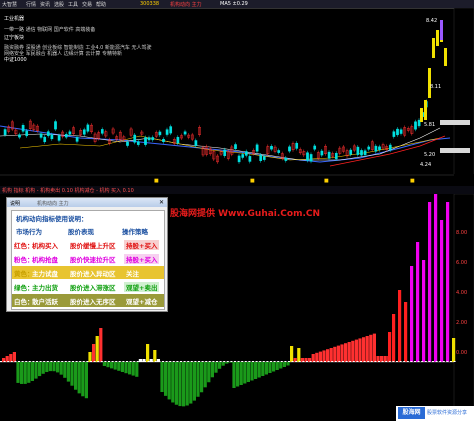 The image size is (474, 421). Describe the element at coordinates (101, 4) in the screenshot. I see `menu-item-7: 帮助` at that location.